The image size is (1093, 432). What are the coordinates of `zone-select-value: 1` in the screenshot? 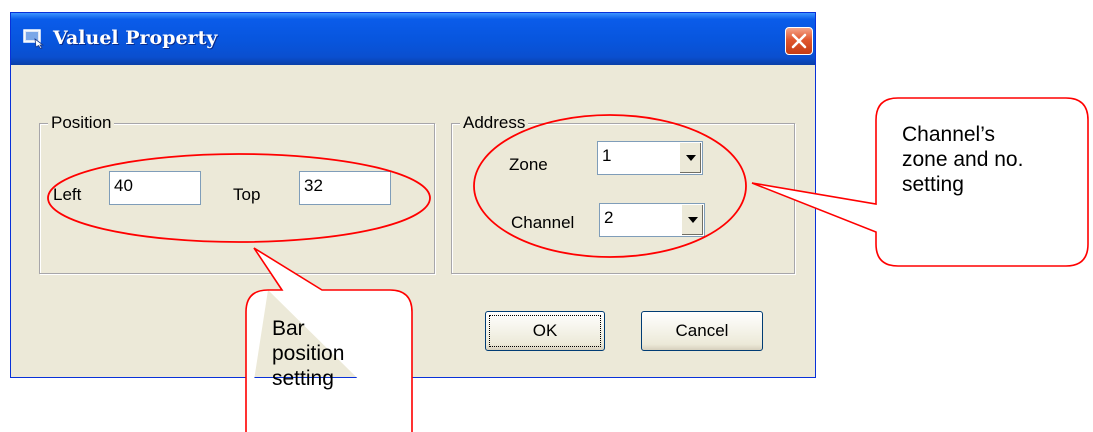 It's located at (607, 155).